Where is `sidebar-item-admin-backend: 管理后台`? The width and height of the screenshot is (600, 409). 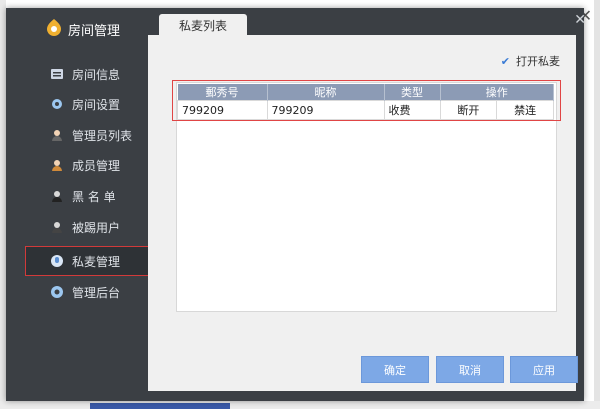 sidebar-item-admin-backend: 管理后台 is located at coordinates (89, 292).